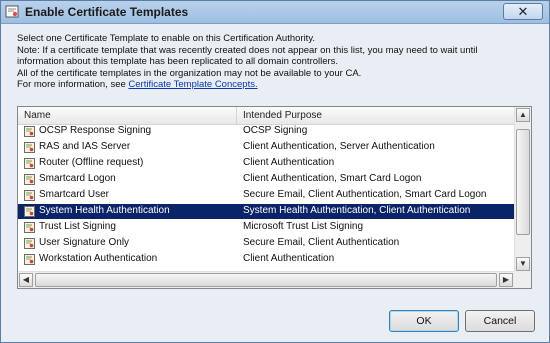  What do you see at coordinates (104, 210) in the screenshot?
I see `template-name: System Health Authentication` at bounding box center [104, 210].